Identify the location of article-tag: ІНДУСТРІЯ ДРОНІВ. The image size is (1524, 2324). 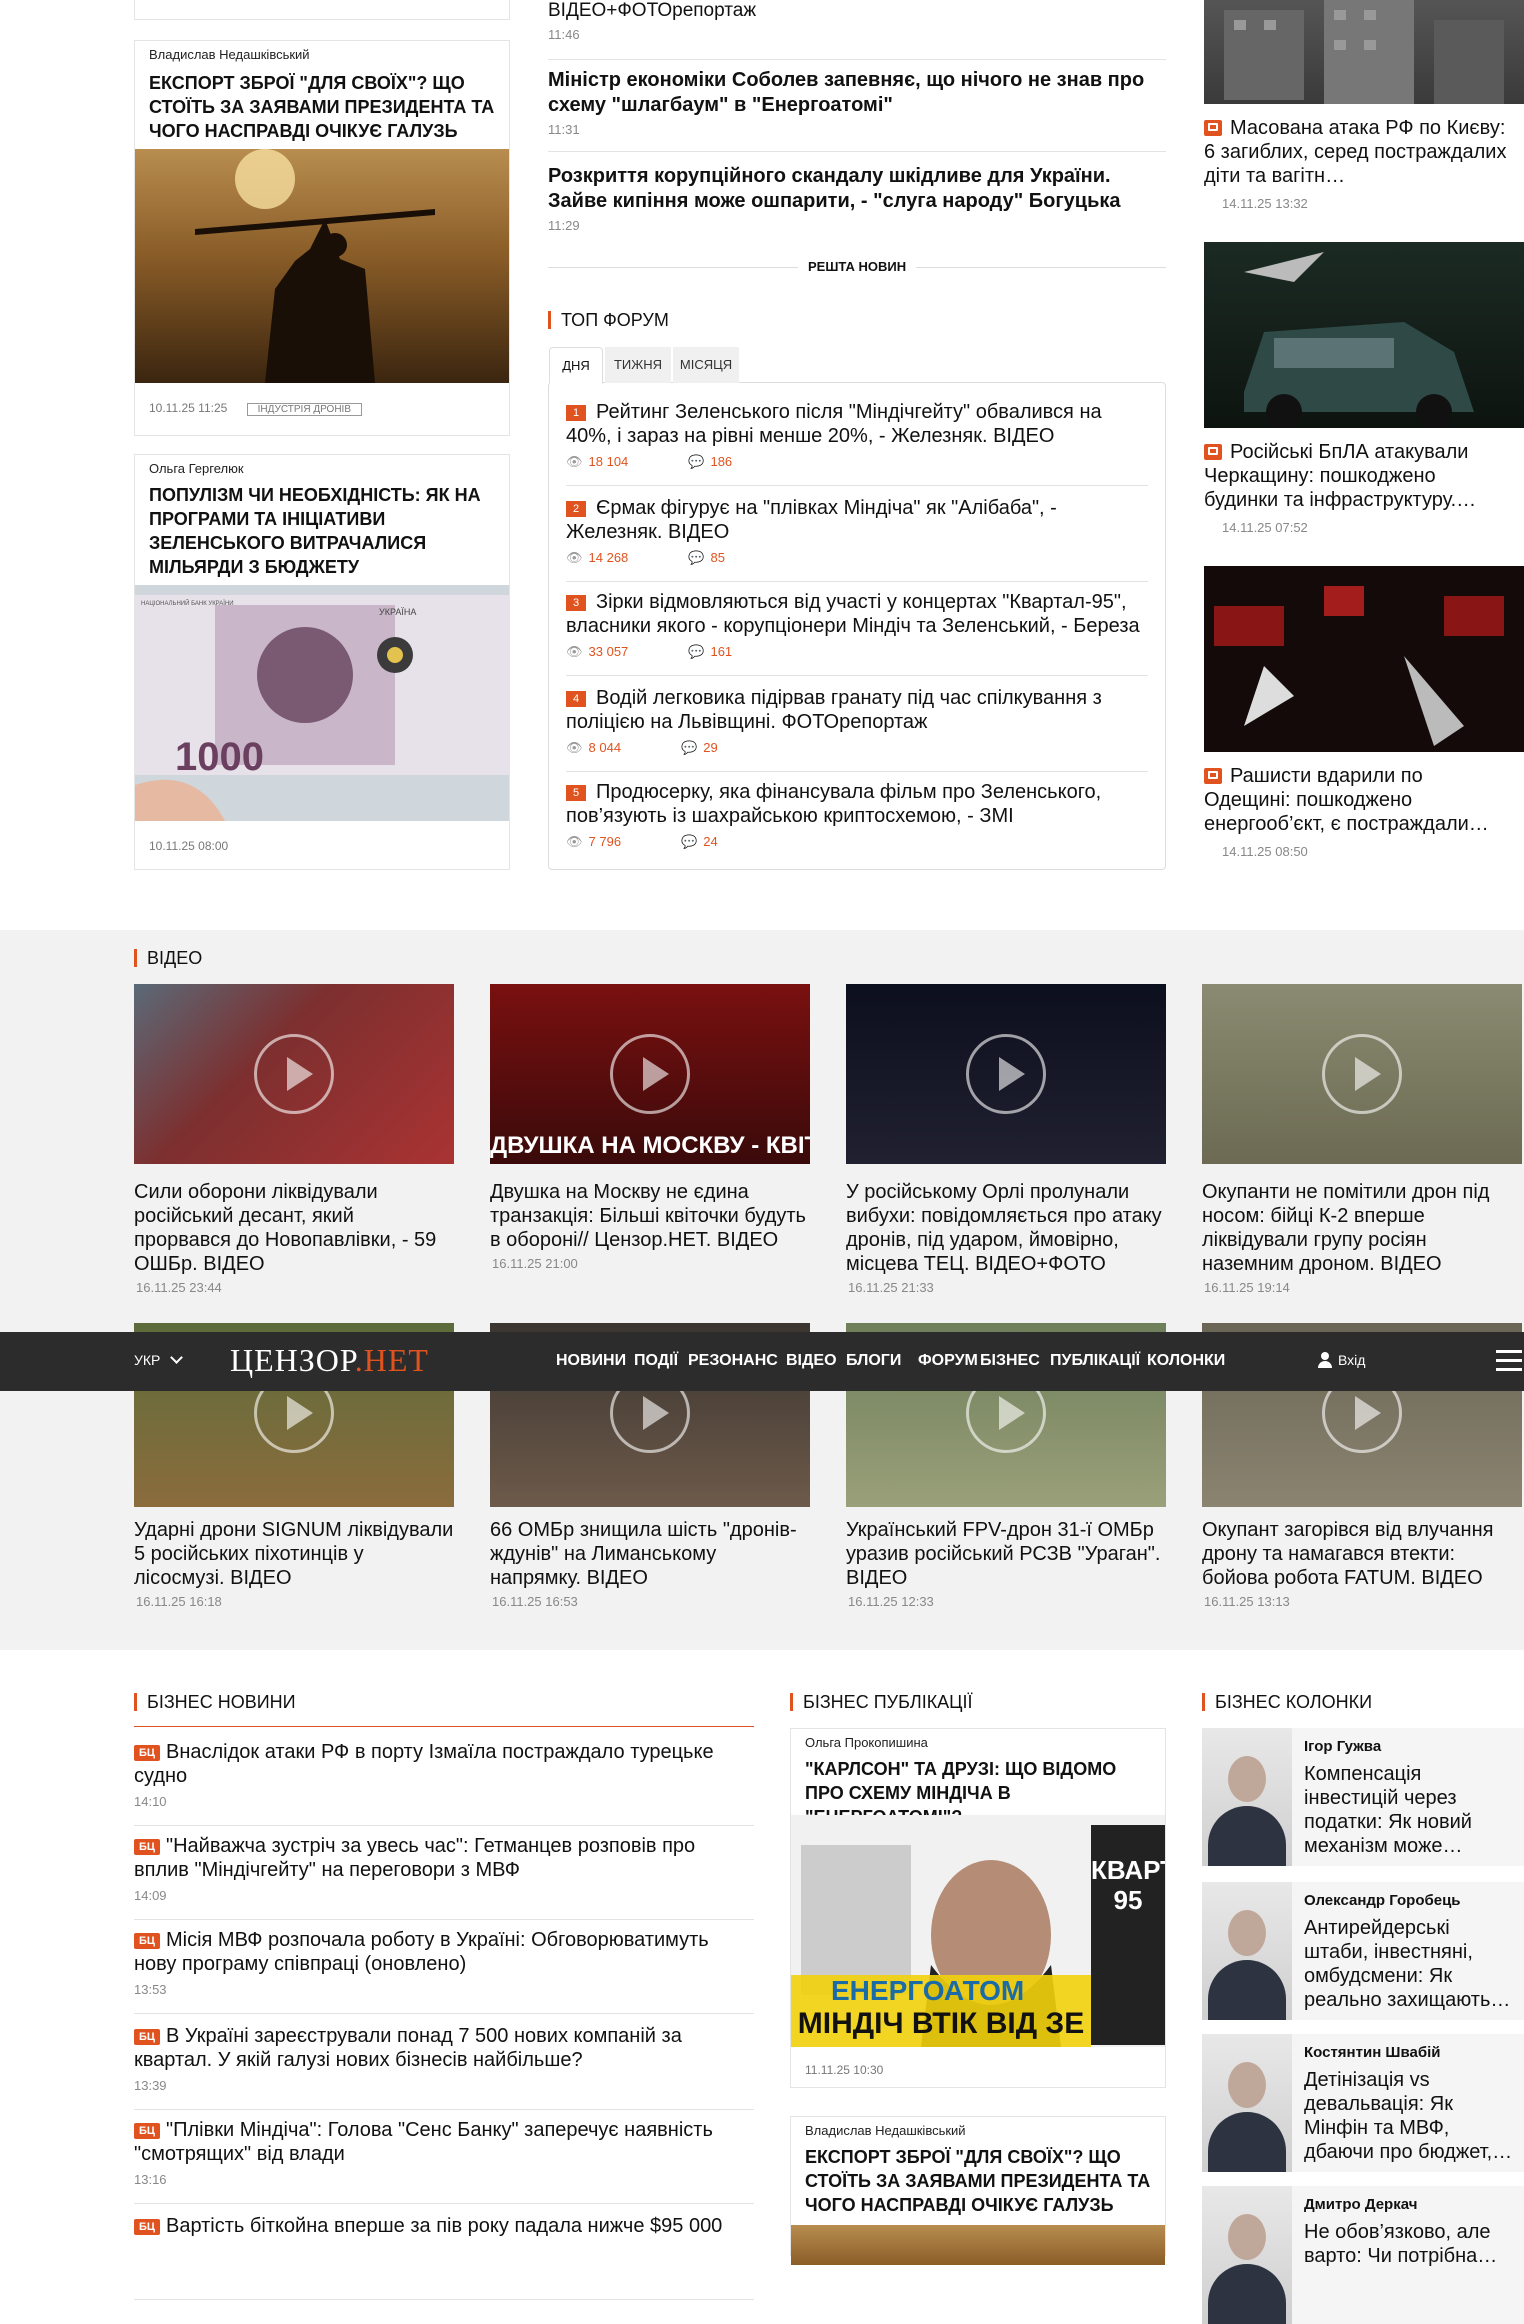
(304, 409).